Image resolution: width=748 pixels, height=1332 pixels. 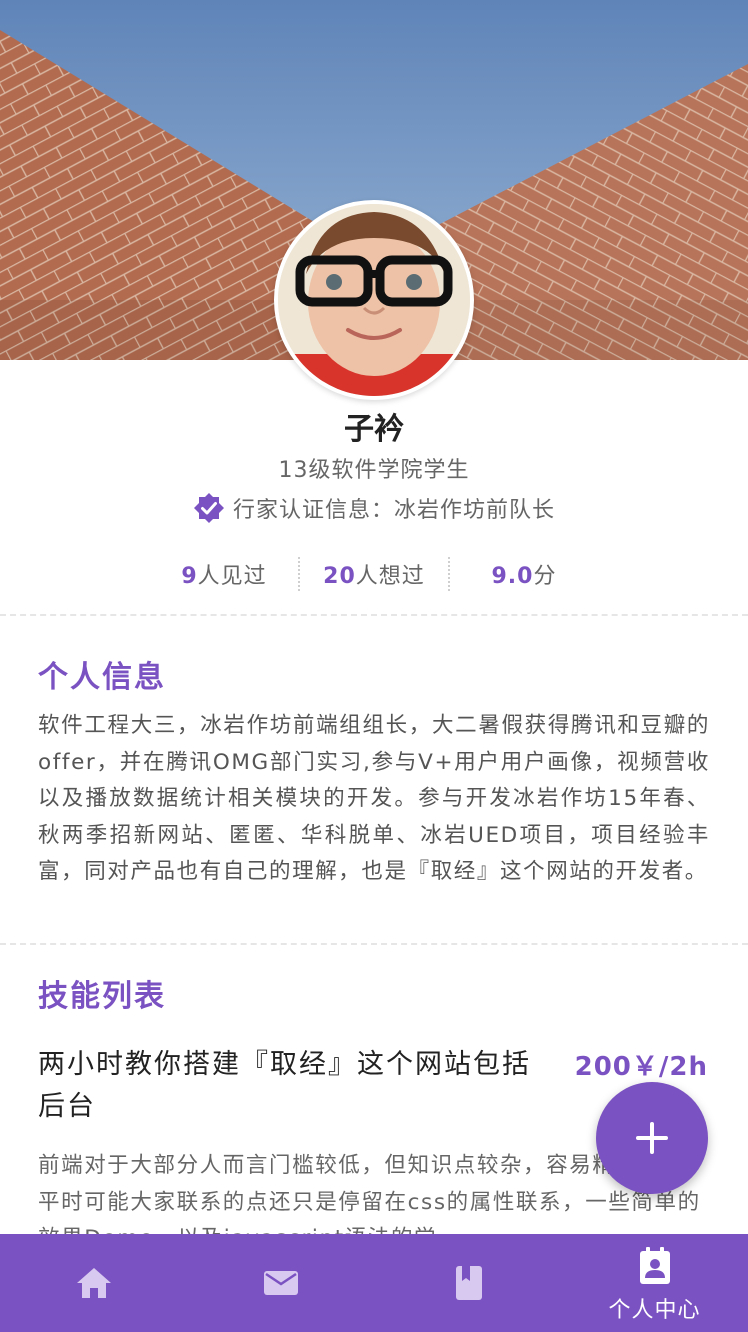 What do you see at coordinates (641, 1067) in the screenshot?
I see `skill-item-price: 200￥/2h` at bounding box center [641, 1067].